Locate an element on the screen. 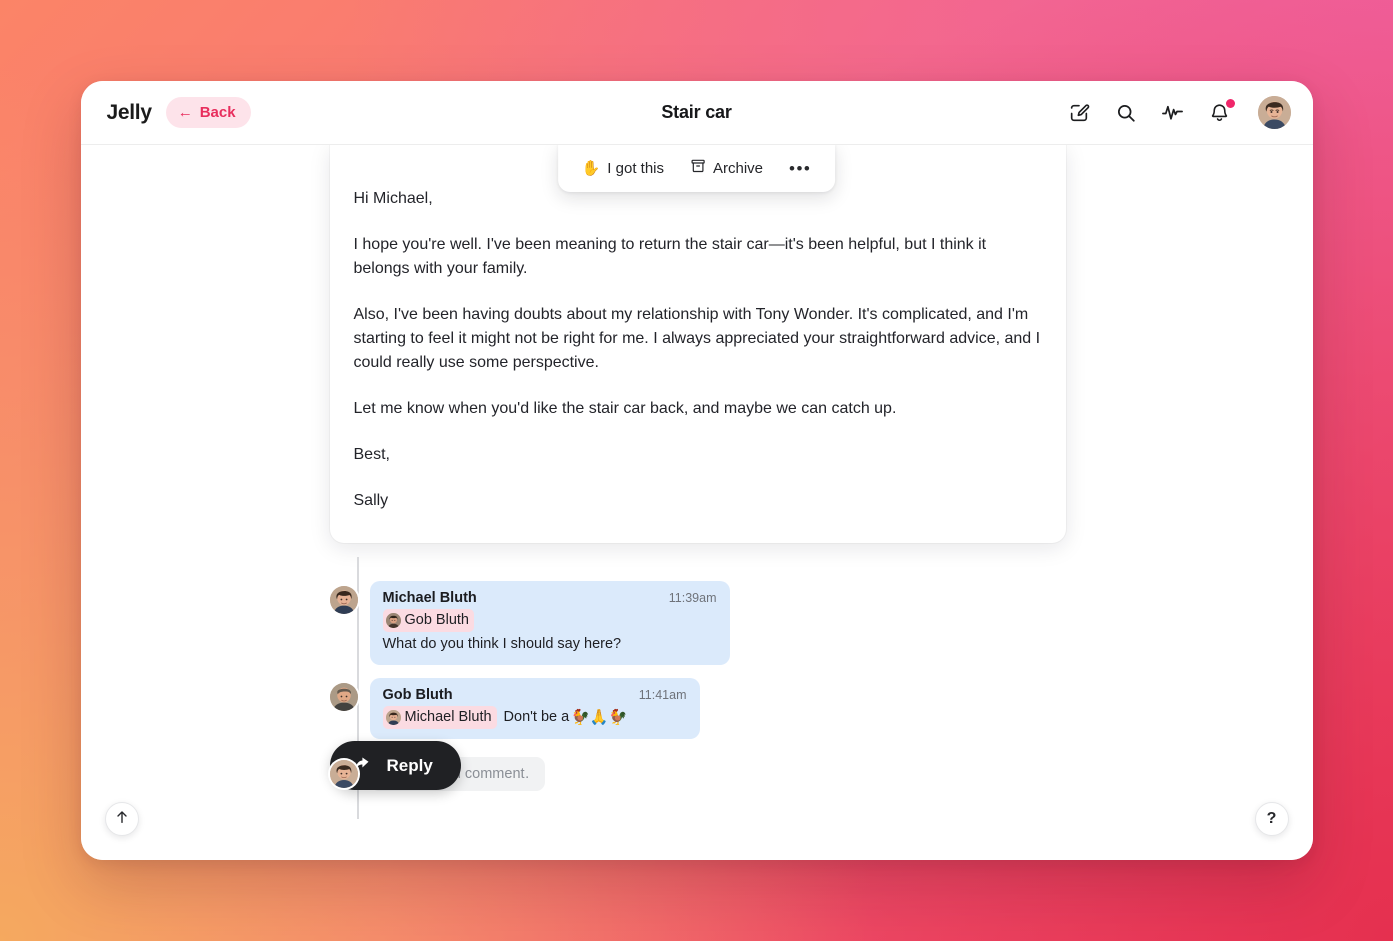 Image resolution: width=1393 pixels, height=941 pixels. comment-body-text: Don't be a is located at coordinates (536, 717).